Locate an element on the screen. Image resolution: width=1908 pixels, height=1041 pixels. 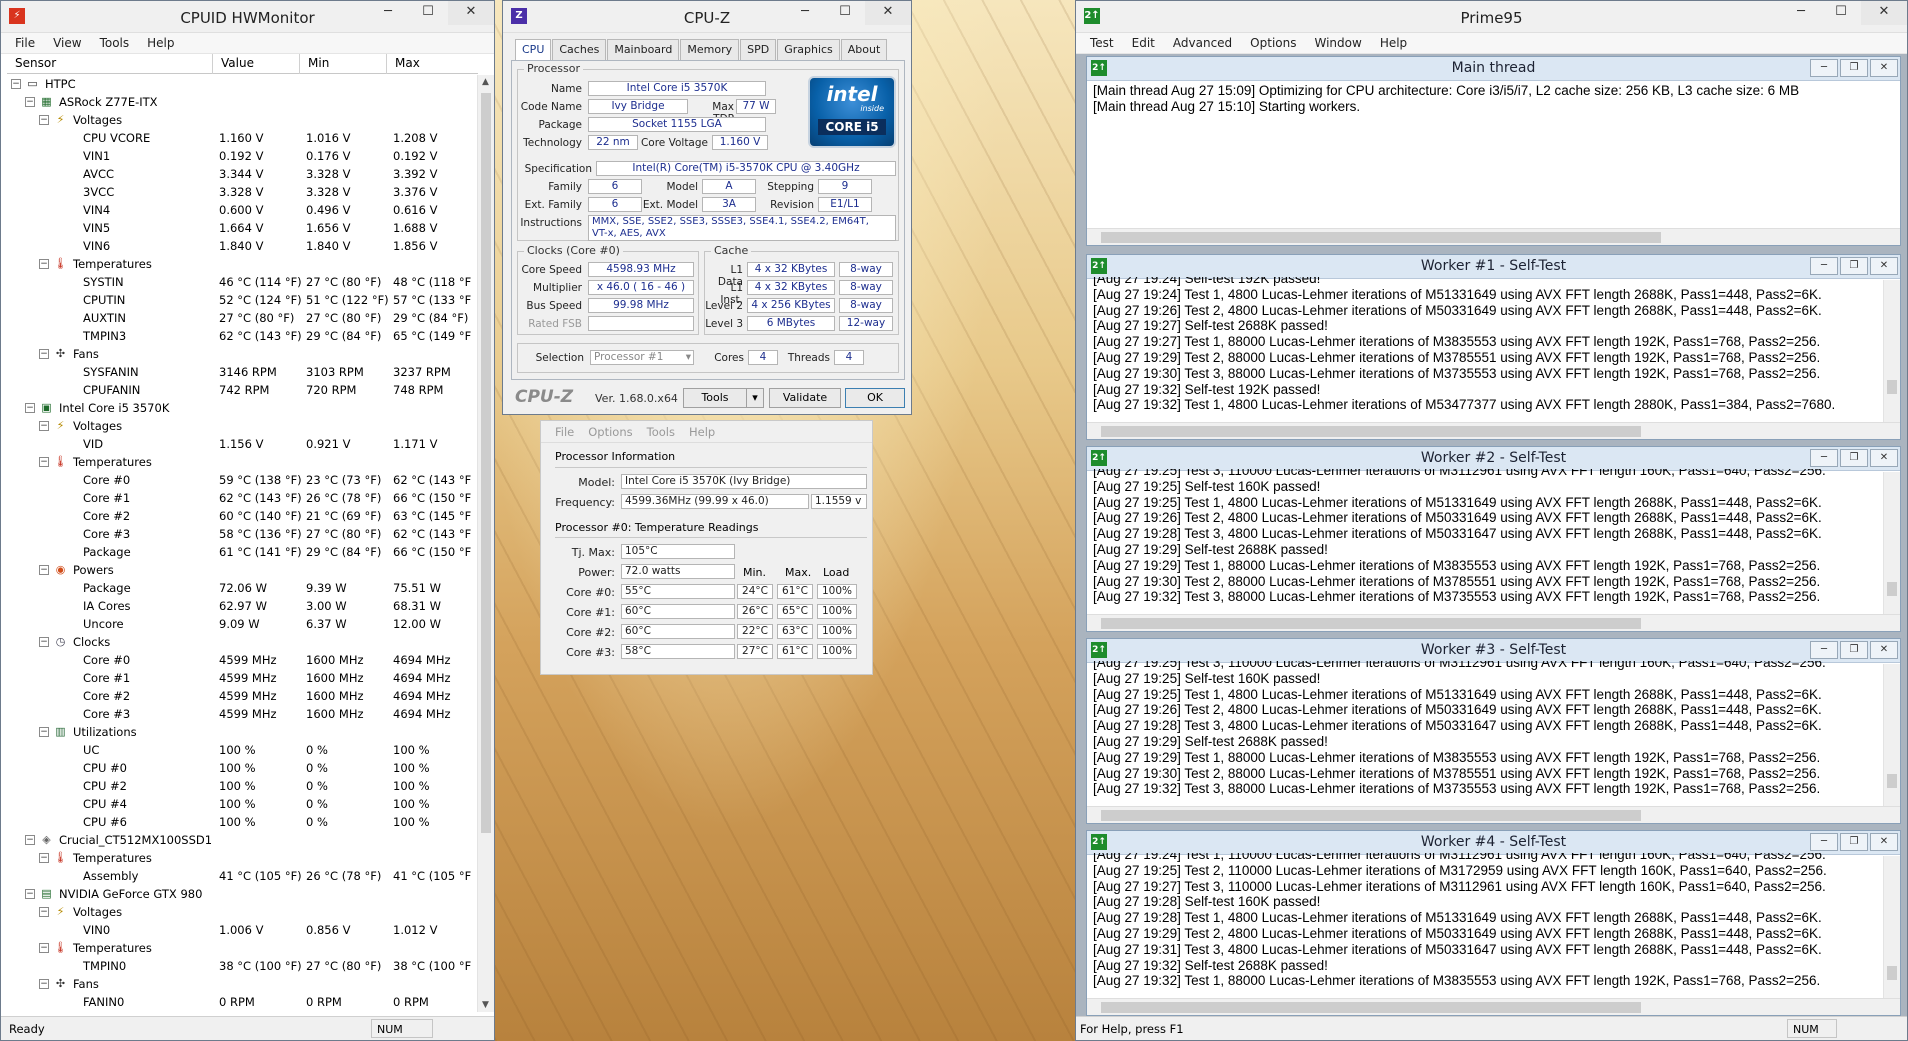
sensor-row: FANIN0 0 RPM 0 RPM 0 RPM is located at coordinates (239, 1002).